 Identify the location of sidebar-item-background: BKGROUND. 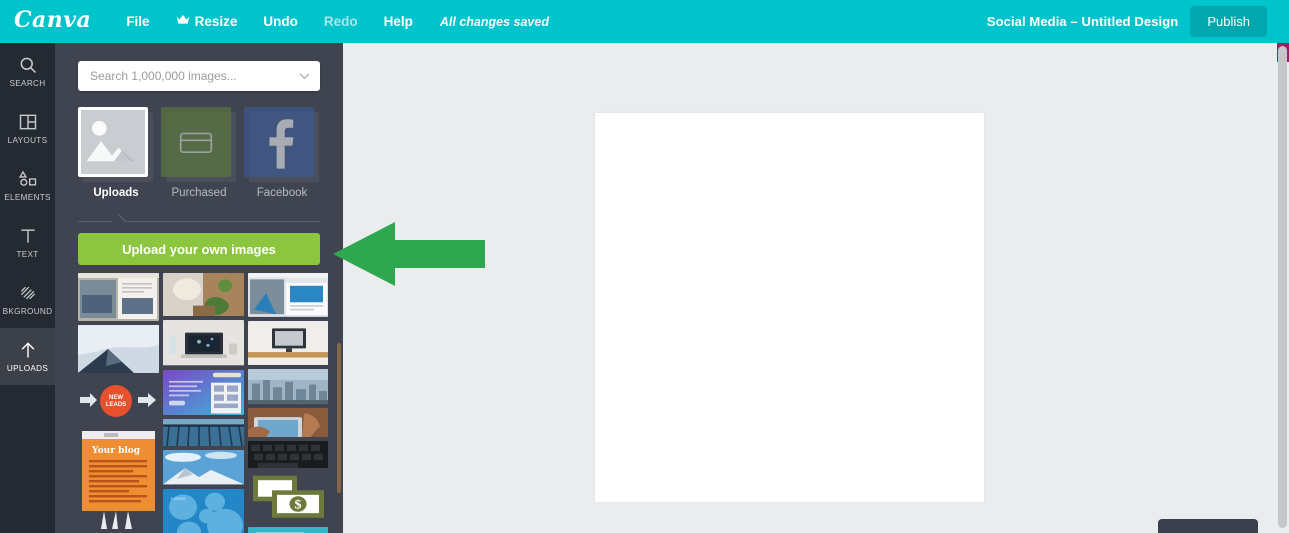
(27, 299).